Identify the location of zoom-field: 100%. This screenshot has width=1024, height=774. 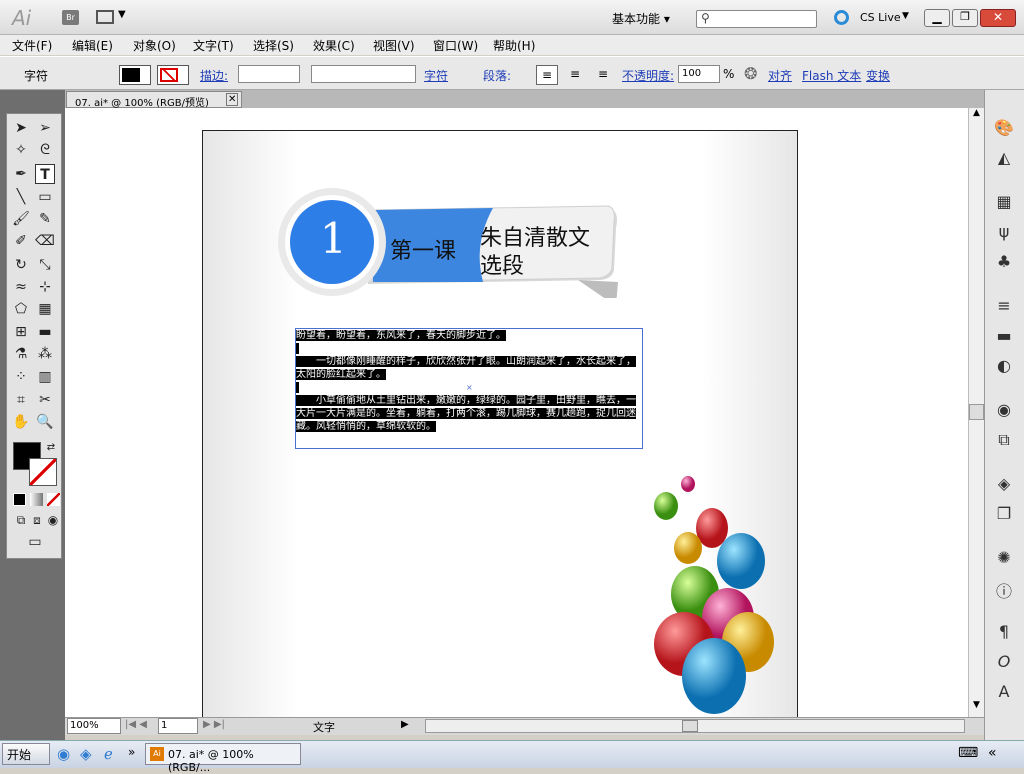
(94, 726).